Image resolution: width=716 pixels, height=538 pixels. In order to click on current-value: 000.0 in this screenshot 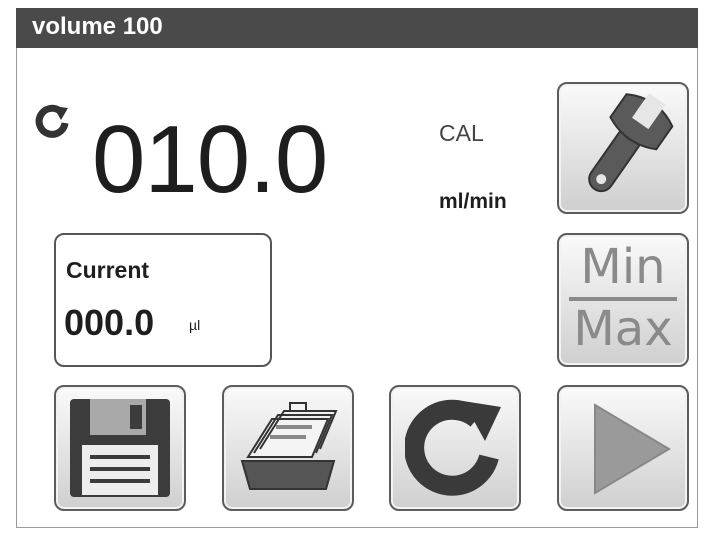, I will do `click(109, 322)`.